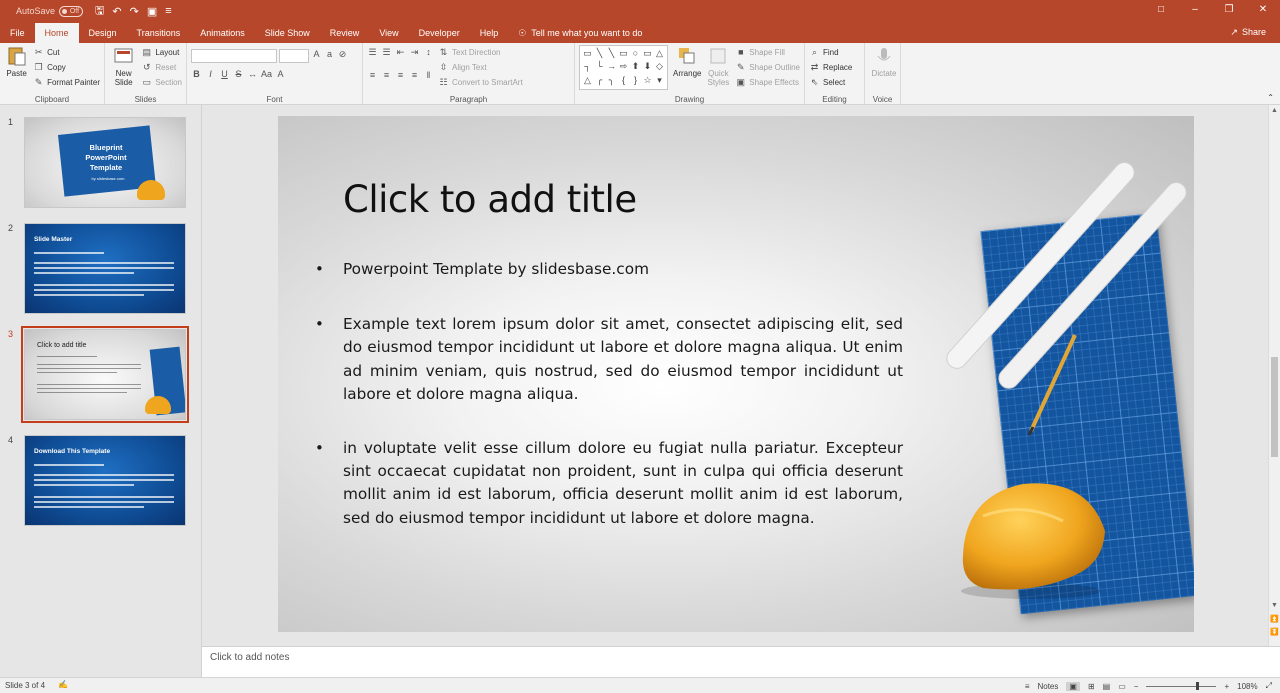 The height and width of the screenshot is (693, 1280). What do you see at coordinates (168, 11) in the screenshot?
I see `customize-icon: ≡` at bounding box center [168, 11].